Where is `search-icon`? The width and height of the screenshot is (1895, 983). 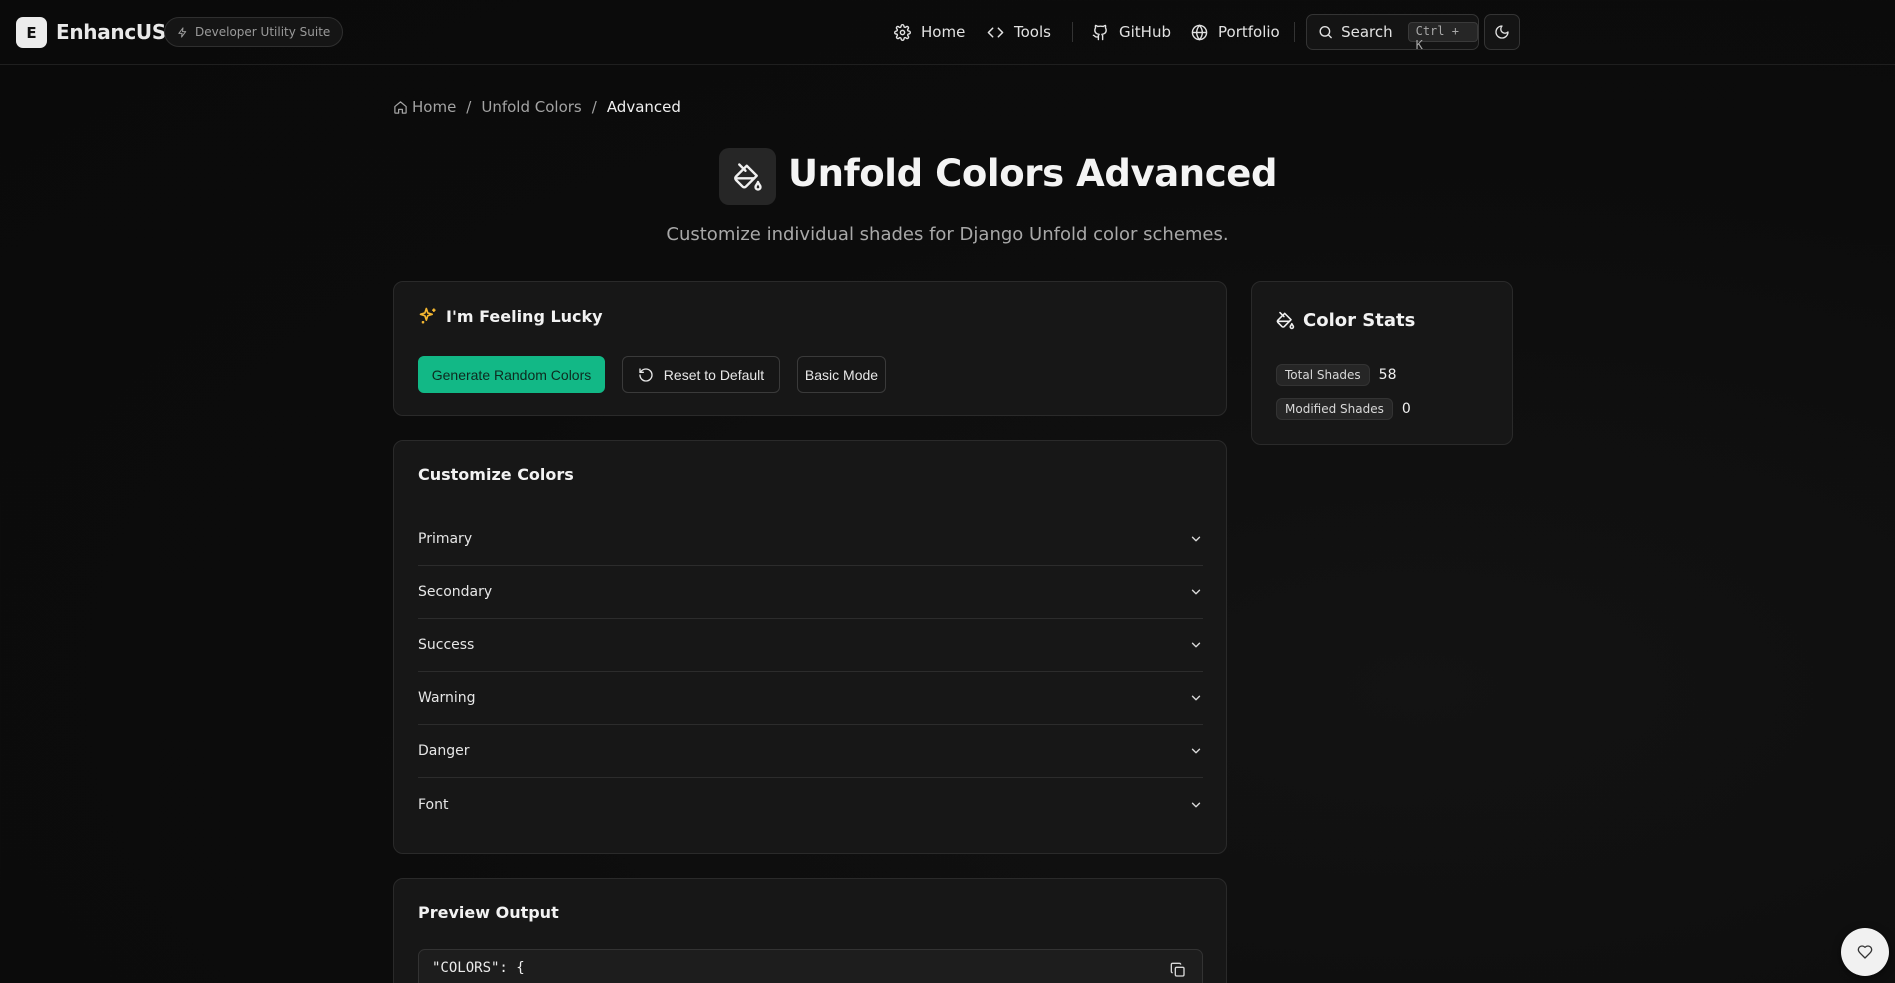
search-icon is located at coordinates (1325, 32).